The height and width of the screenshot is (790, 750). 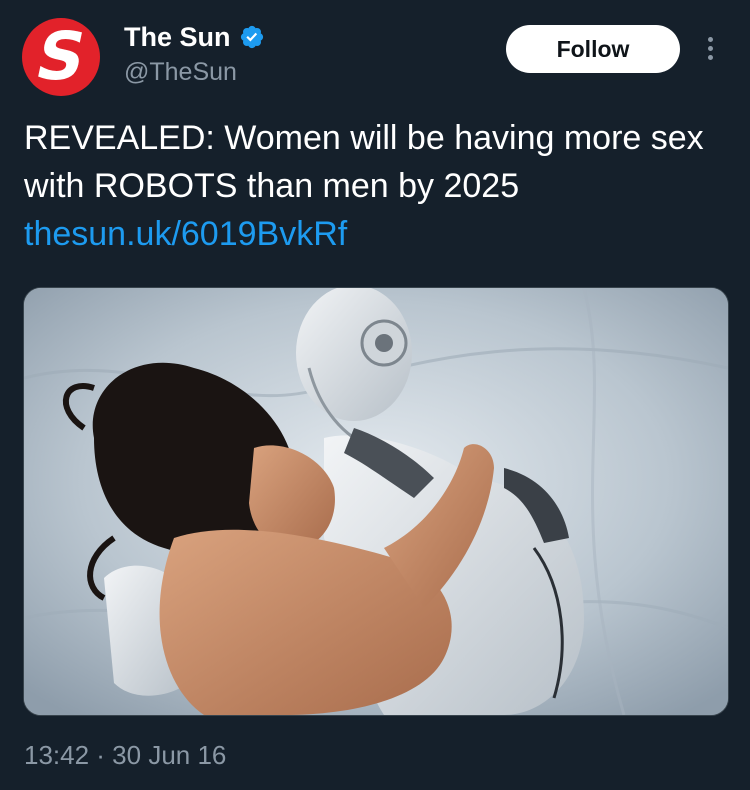 I want to click on follow-button: Follow, so click(x=593, y=49).